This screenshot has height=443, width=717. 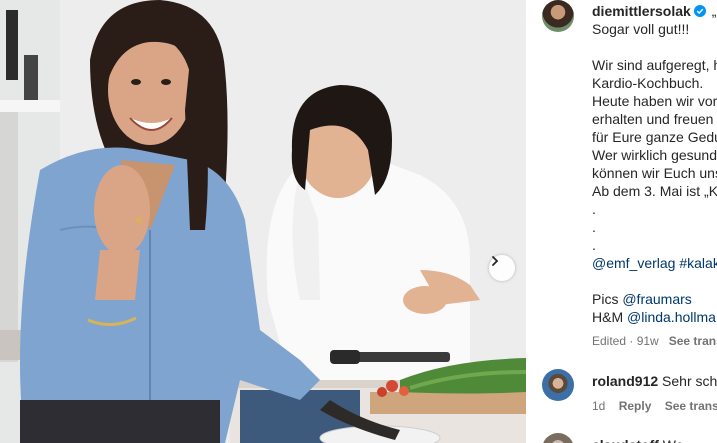 I want to click on mention-link: @linda.hollma, so click(x=671, y=317).